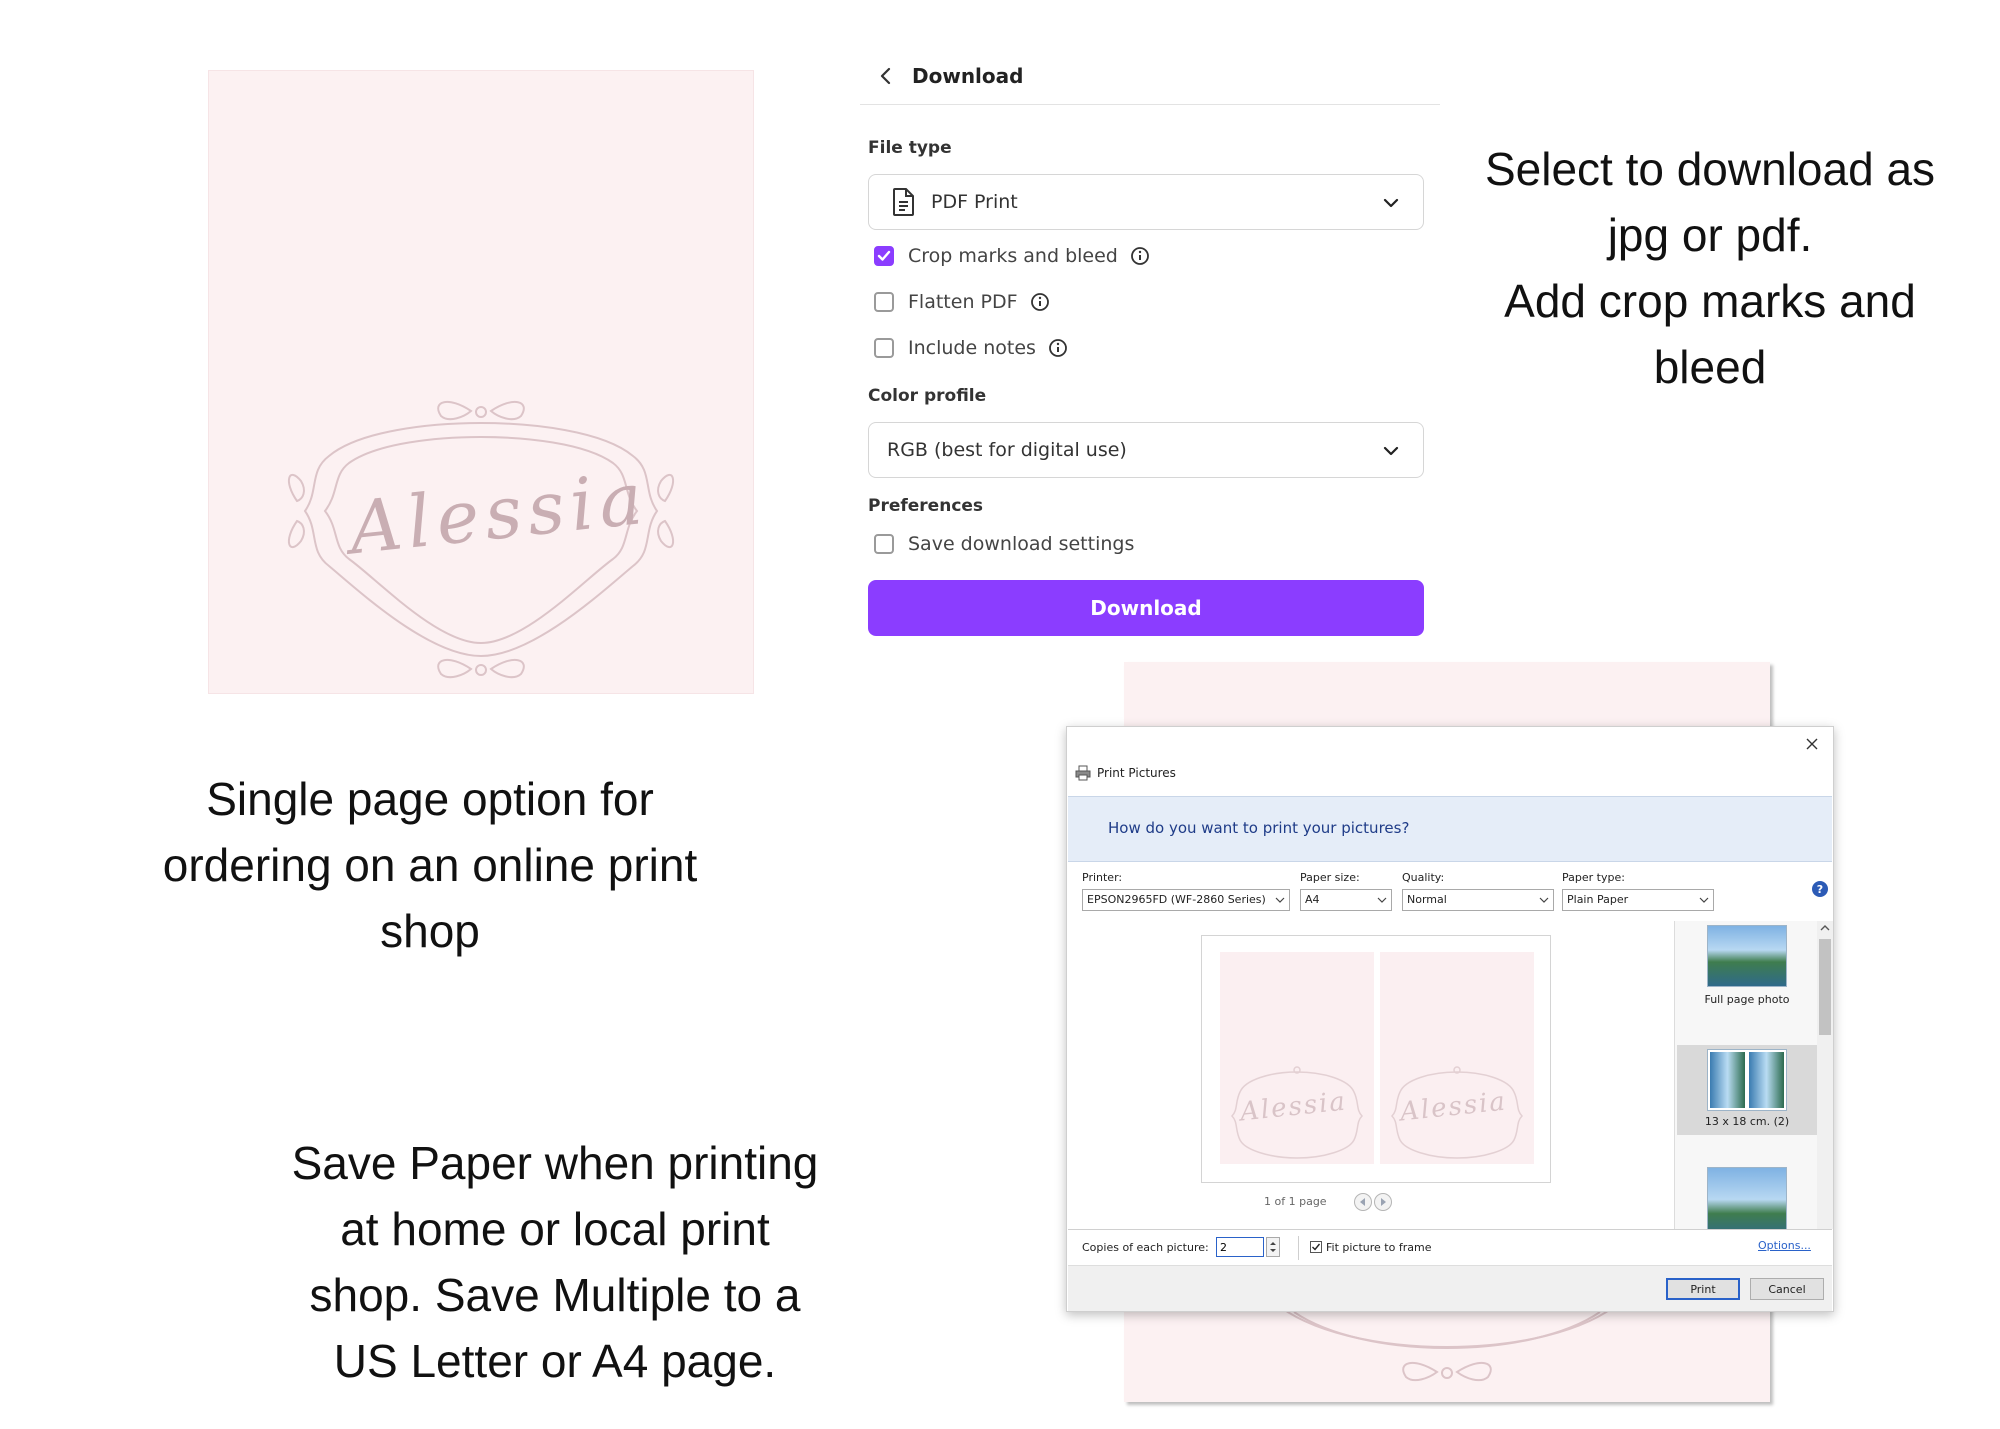 This screenshot has height=1429, width=2000. I want to click on paper-type-value: Plain Paper, so click(1598, 899).